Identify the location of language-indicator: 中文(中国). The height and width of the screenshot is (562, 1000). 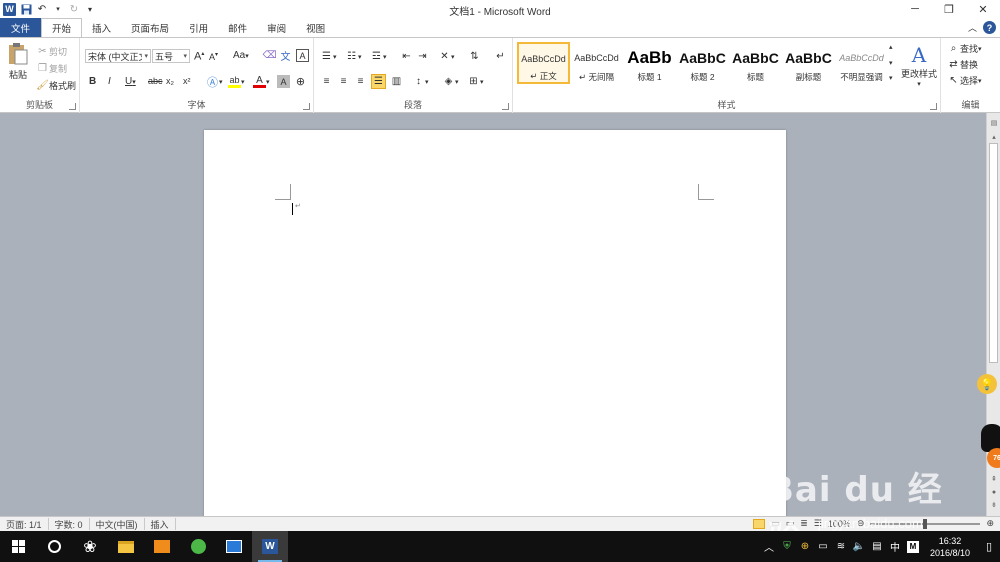
(117, 524).